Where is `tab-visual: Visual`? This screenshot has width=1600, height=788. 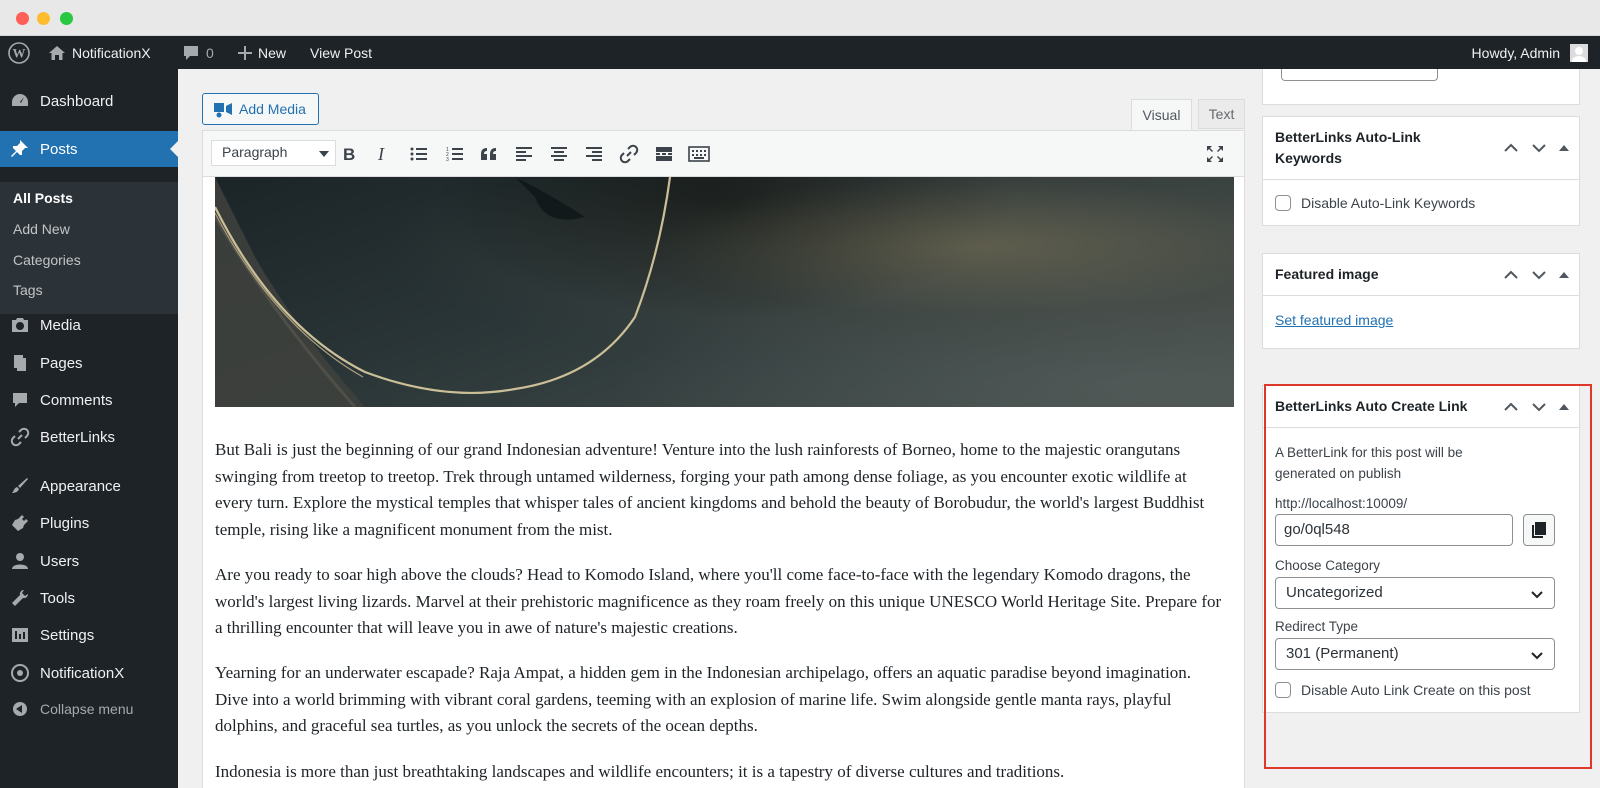 tab-visual: Visual is located at coordinates (1161, 114).